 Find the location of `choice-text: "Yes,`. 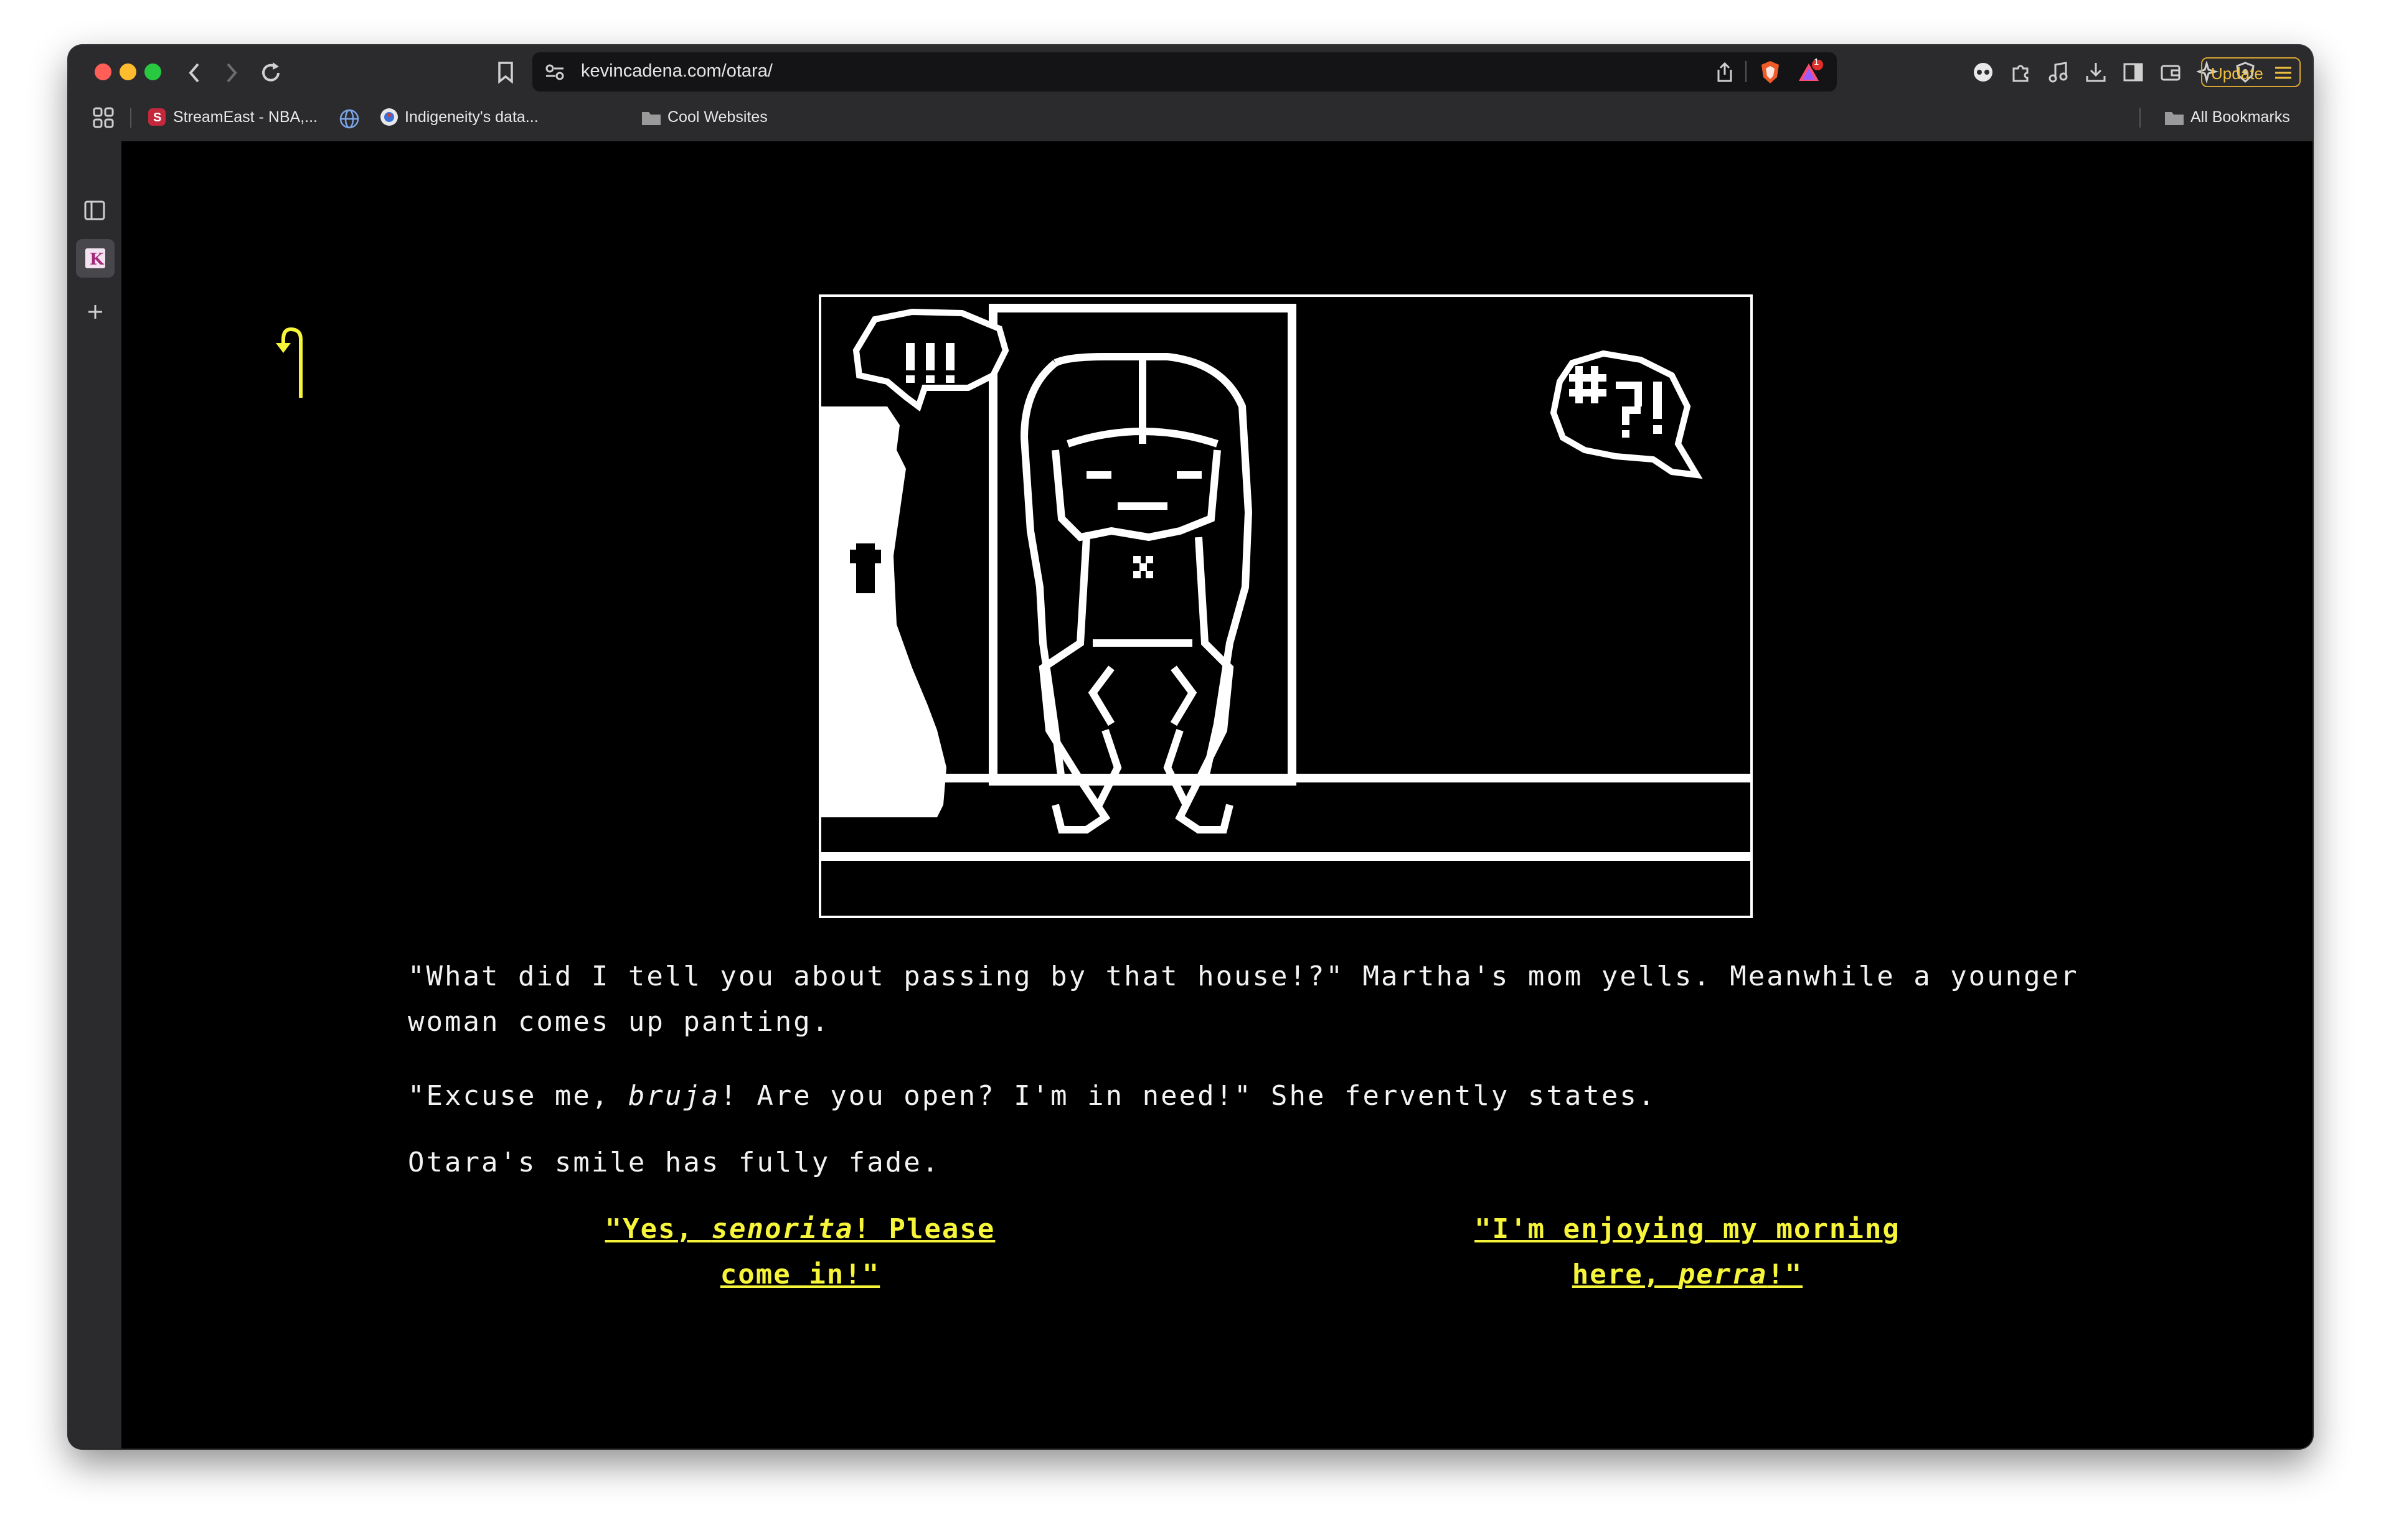

choice-text: "Yes, is located at coordinates (658, 1229).